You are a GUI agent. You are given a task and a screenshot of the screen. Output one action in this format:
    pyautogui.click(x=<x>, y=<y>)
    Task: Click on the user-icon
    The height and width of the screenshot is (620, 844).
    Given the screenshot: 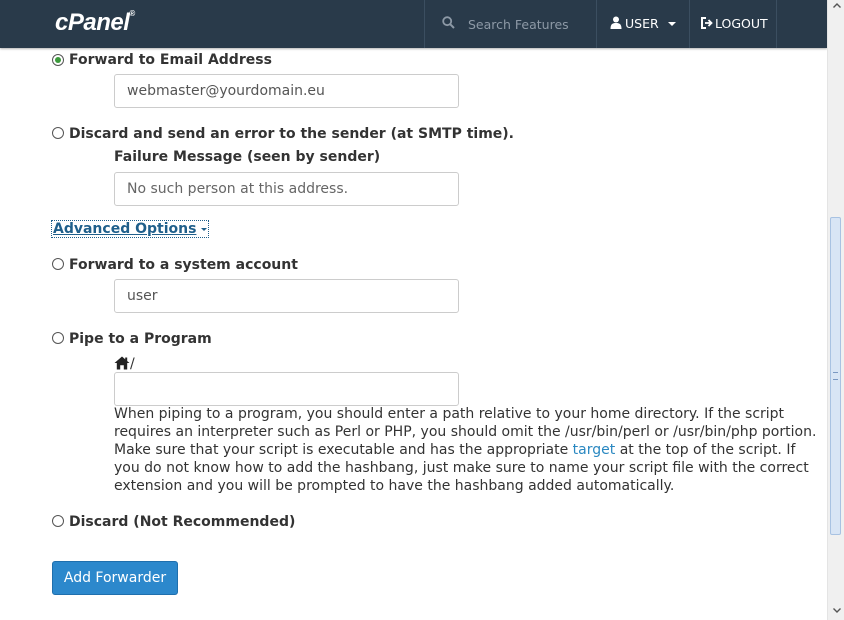 What is the action you would take?
    pyautogui.click(x=616, y=22)
    